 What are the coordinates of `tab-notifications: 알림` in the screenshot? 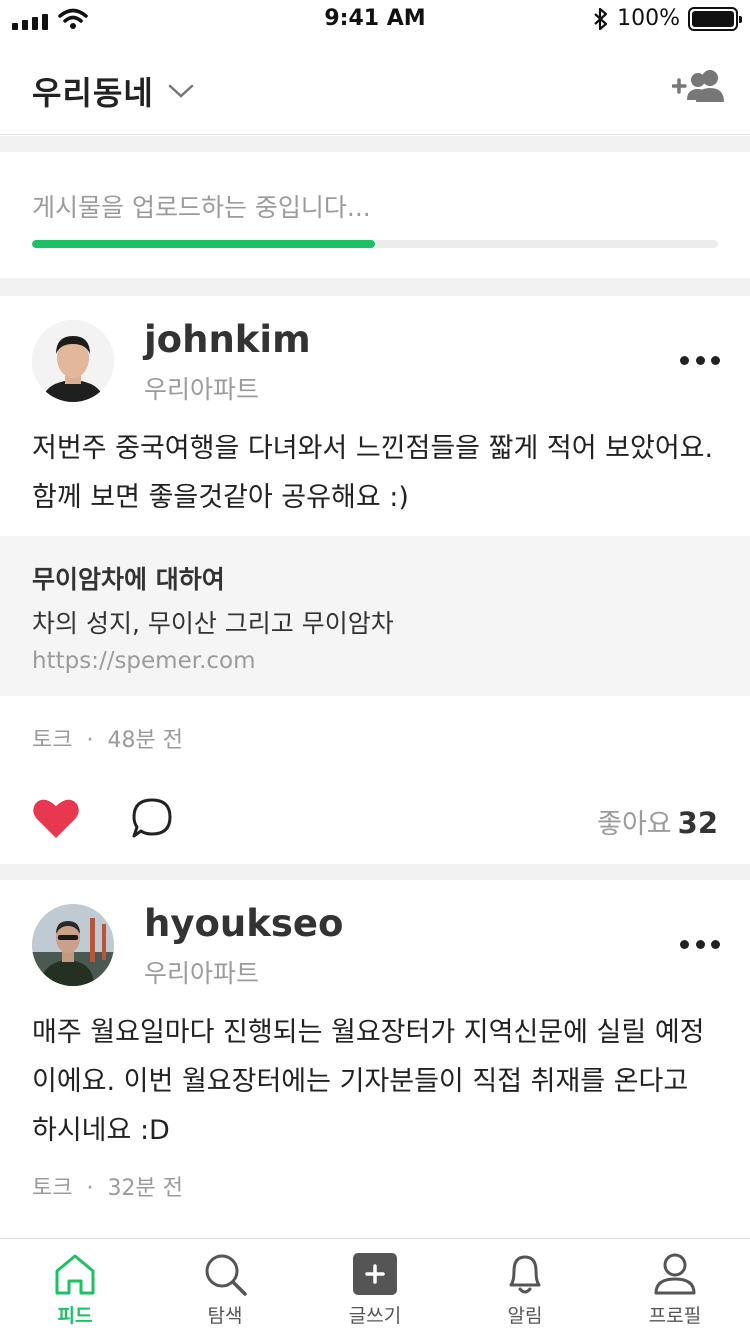 It's located at (525, 1286).